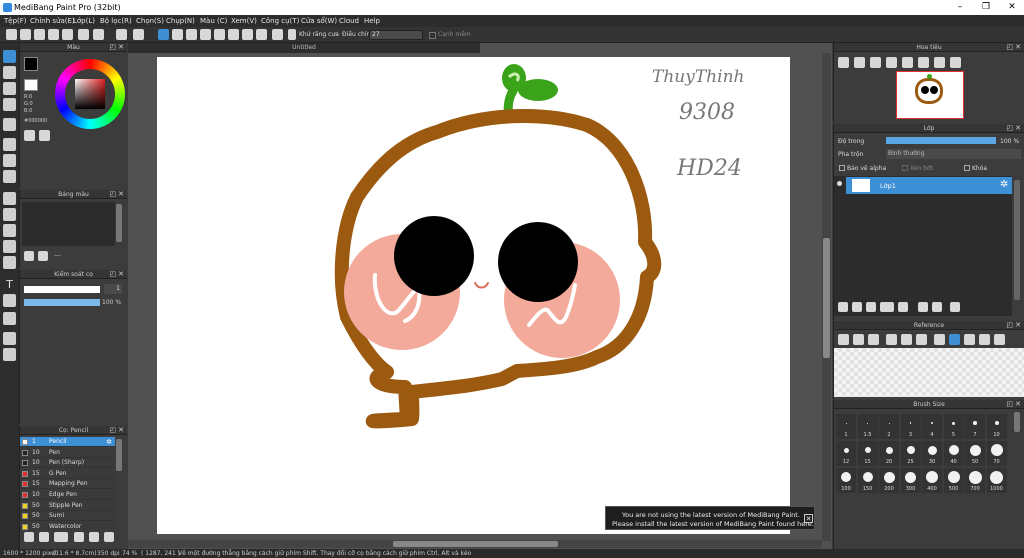  What do you see at coordinates (9, 354) in the screenshot?
I see `hand-tool-icon` at bounding box center [9, 354].